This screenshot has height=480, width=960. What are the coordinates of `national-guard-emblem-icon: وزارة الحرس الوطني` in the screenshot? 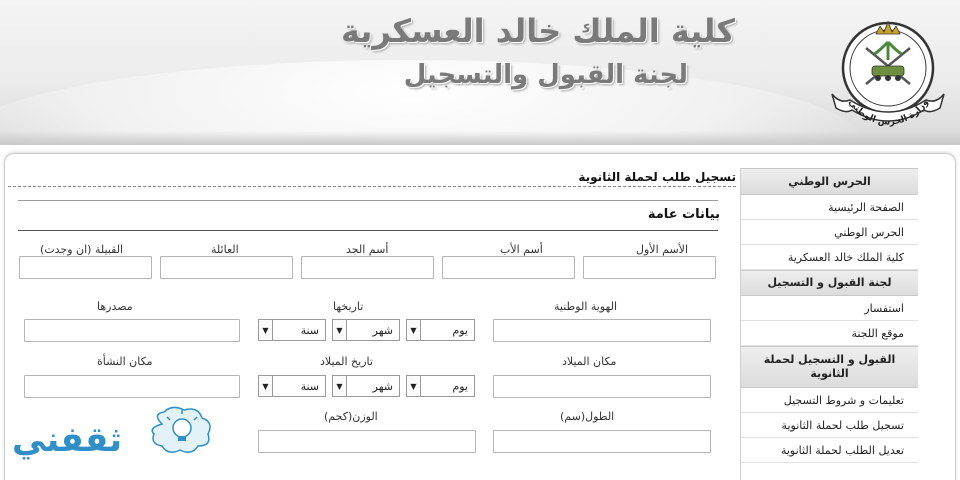 It's located at (888, 74).